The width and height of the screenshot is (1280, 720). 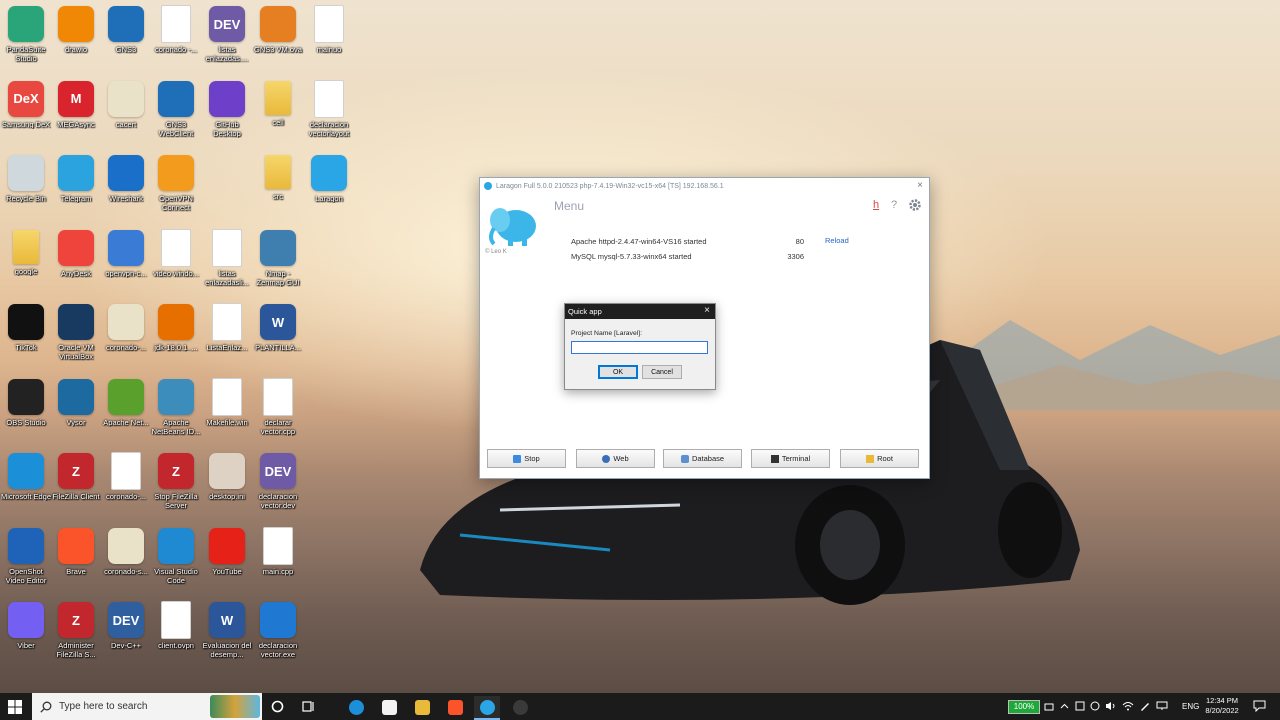 What do you see at coordinates (277, 706) in the screenshot?
I see `cortana-icon` at bounding box center [277, 706].